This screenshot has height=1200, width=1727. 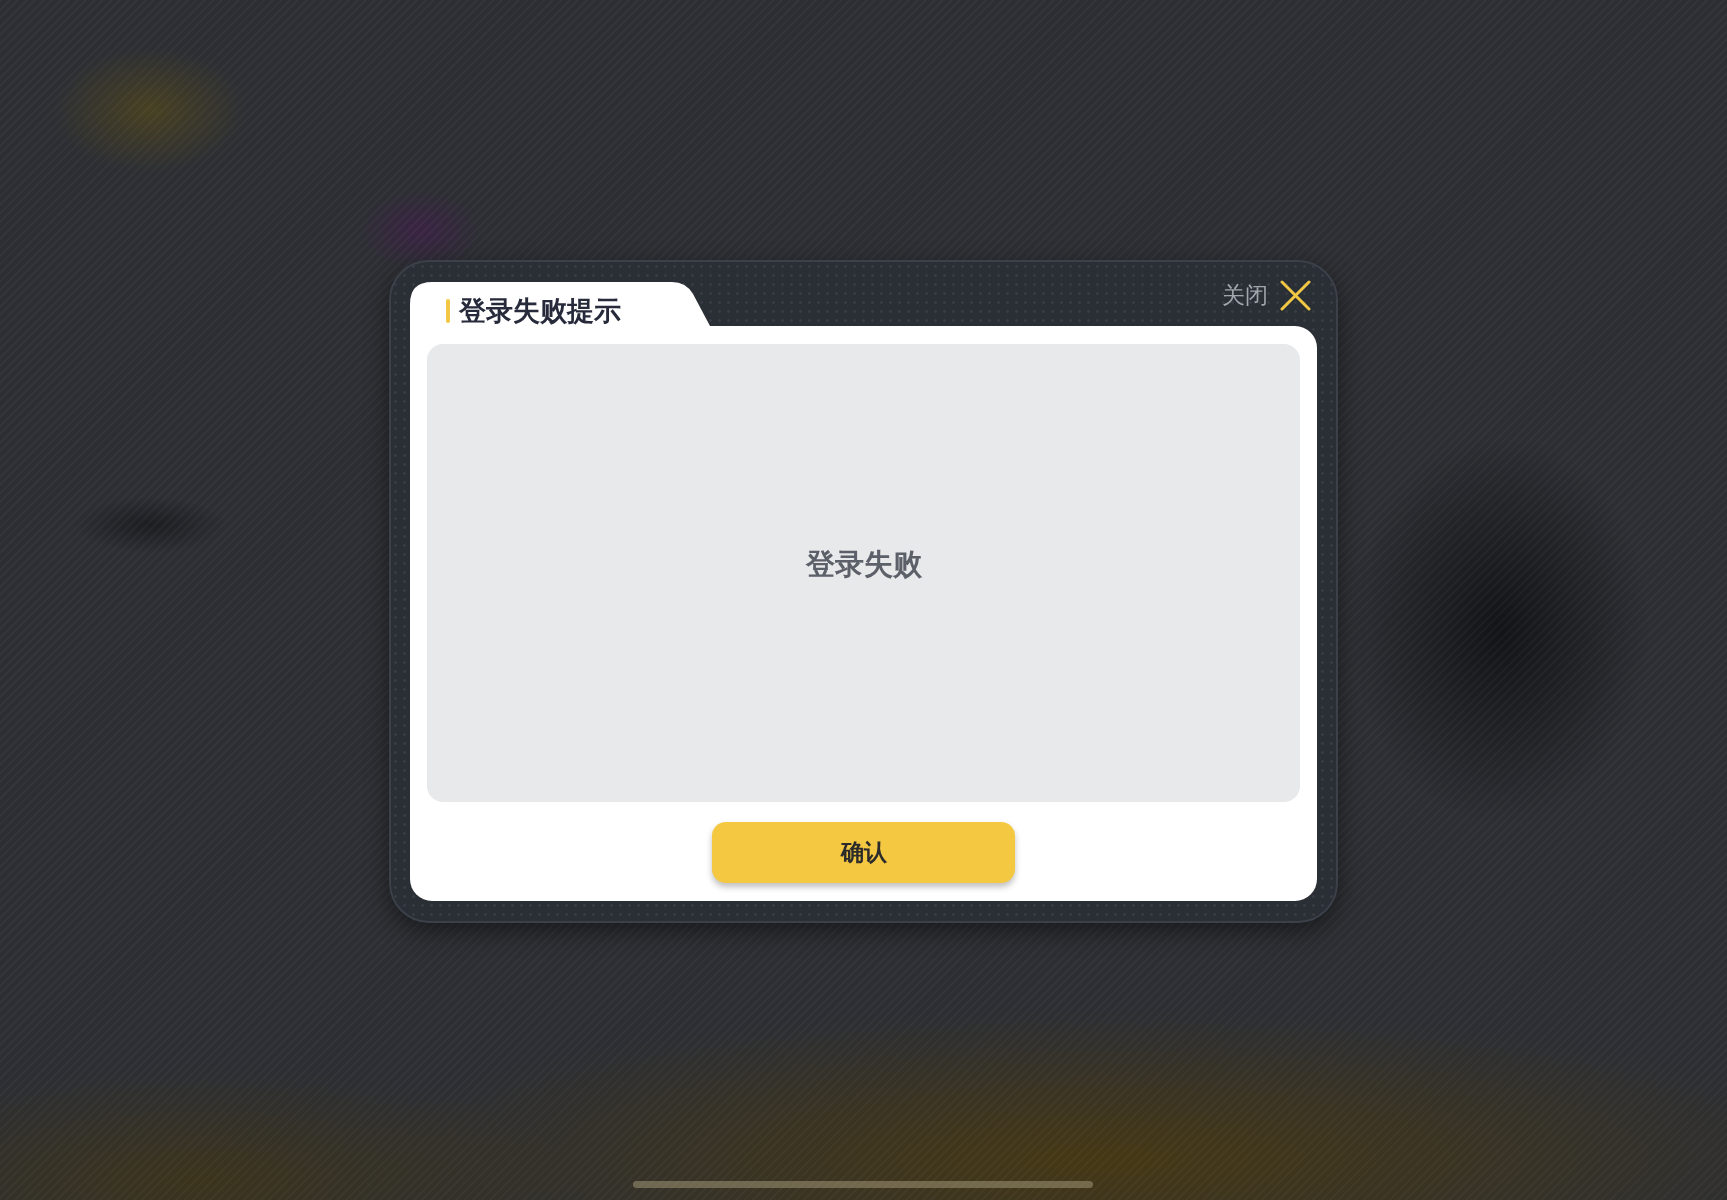 I want to click on error-message: 登录失败, so click(x=863, y=565).